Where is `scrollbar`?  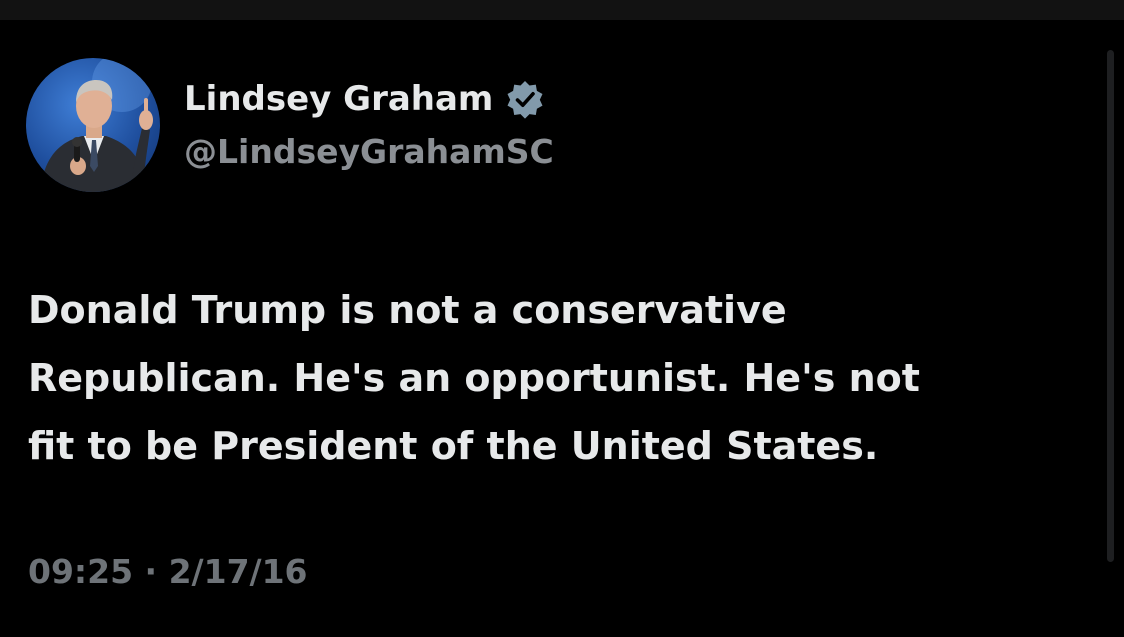 scrollbar is located at coordinates (1110, 306).